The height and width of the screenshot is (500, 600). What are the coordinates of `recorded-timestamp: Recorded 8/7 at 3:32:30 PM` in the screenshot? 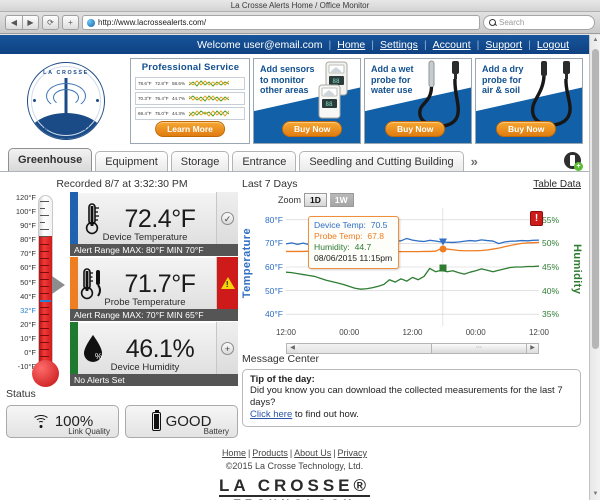 It's located at (122, 184).